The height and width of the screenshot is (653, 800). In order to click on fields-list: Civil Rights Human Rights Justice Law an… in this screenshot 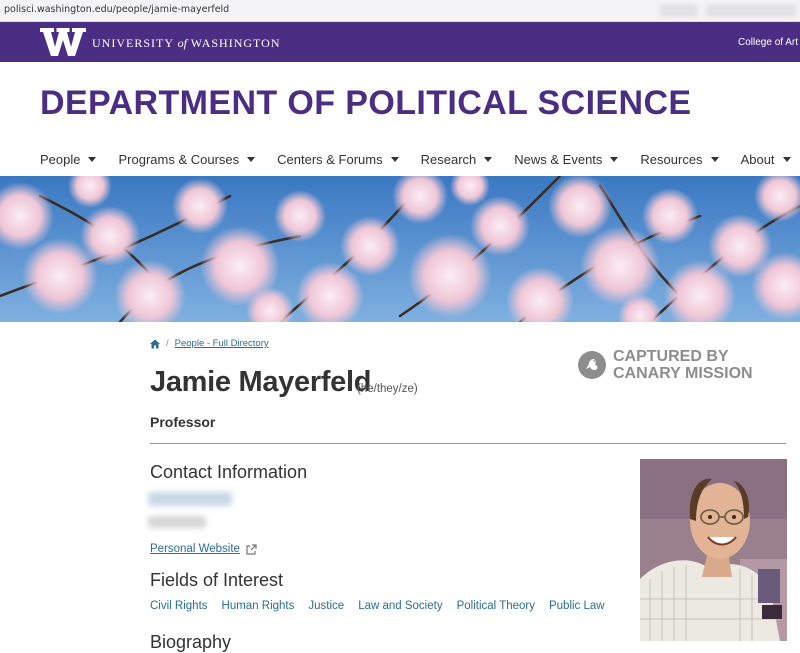, I will do `click(384, 606)`.